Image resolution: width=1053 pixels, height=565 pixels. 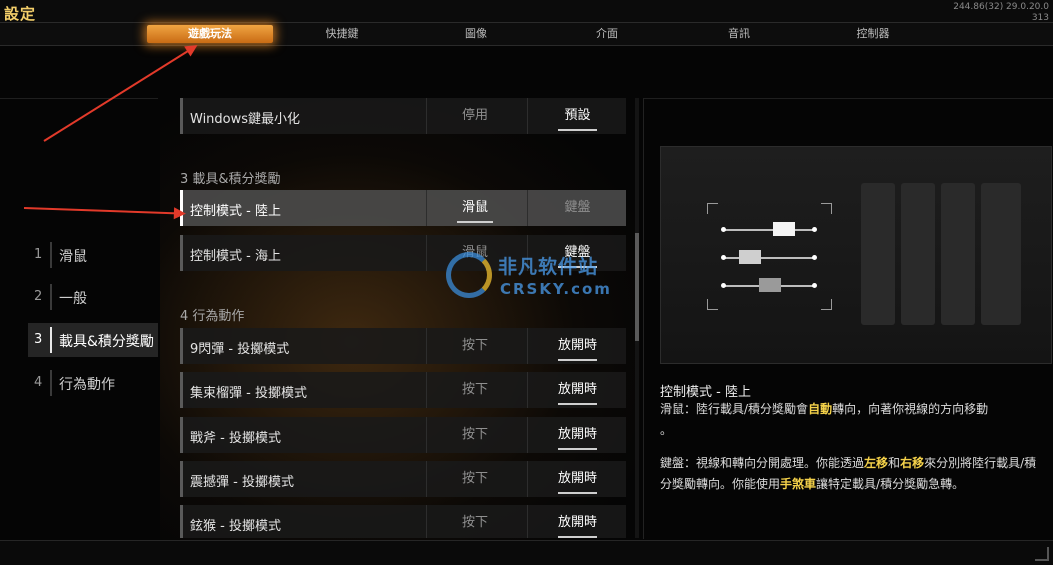 What do you see at coordinates (212, 316) in the screenshot?
I see `section-header-actions: 4 行為動作` at bounding box center [212, 316].